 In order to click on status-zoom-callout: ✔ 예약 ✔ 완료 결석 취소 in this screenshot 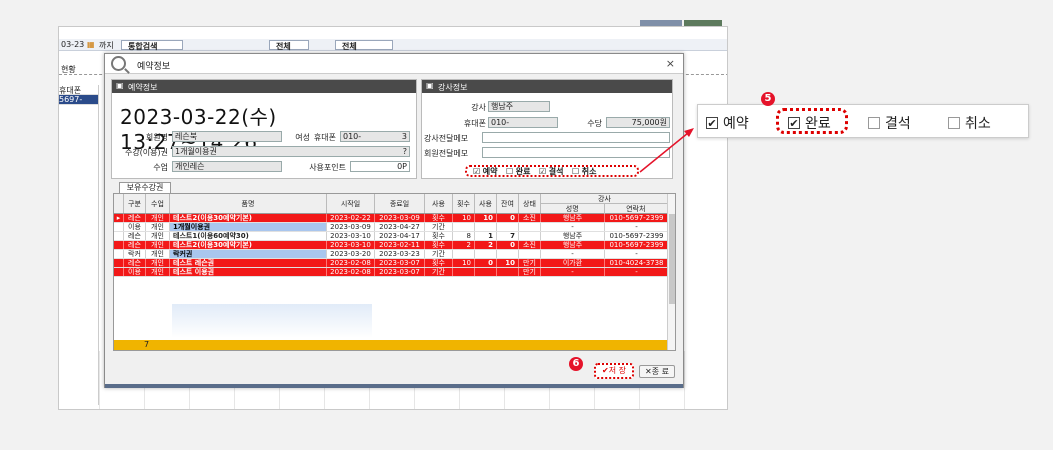, I will do `click(863, 121)`.